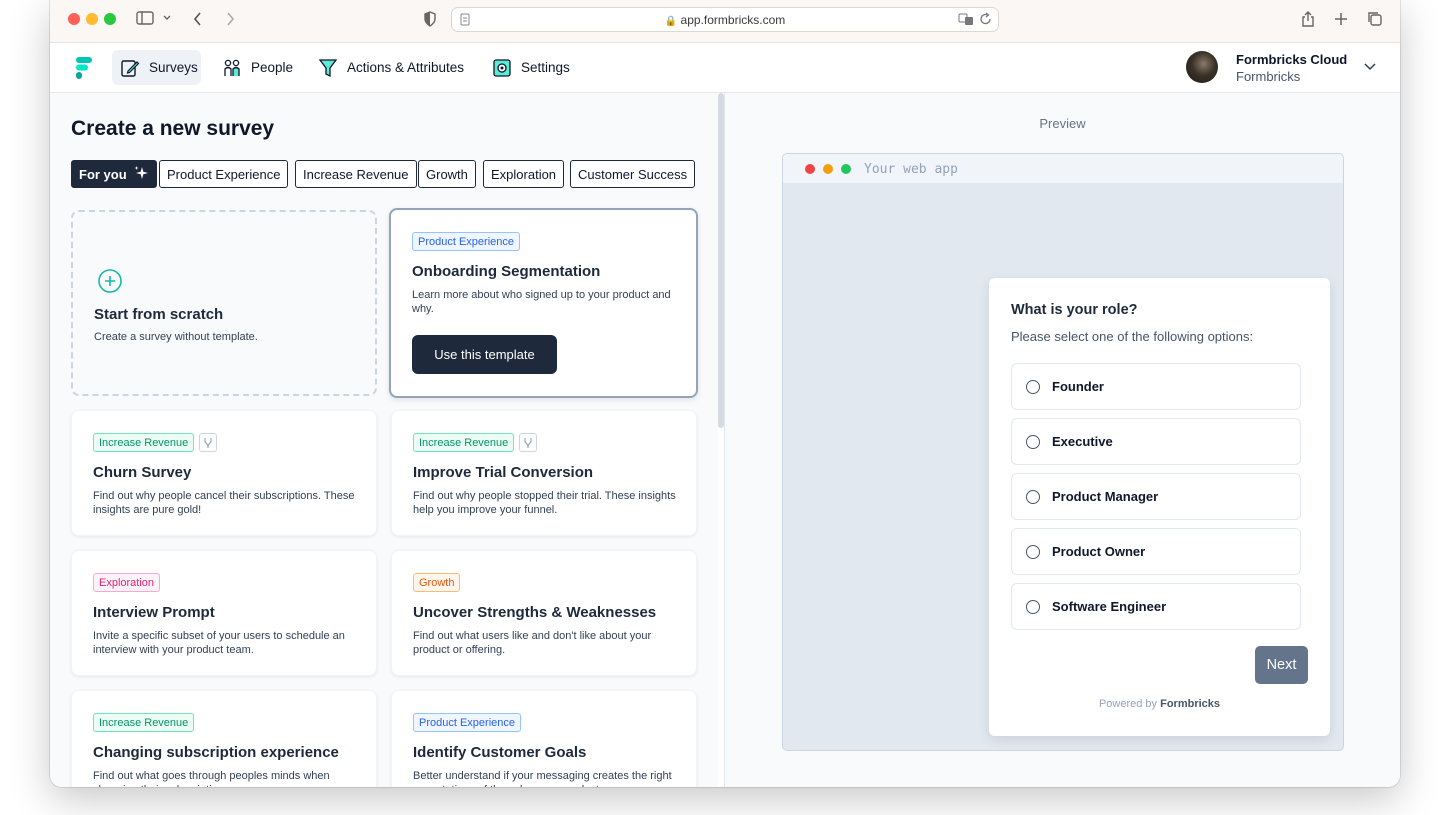 This screenshot has height=815, width=1450. What do you see at coordinates (1375, 22) in the screenshot?
I see `tab-overview-icon` at bounding box center [1375, 22].